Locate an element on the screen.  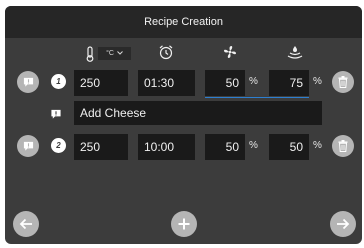
thermometer-icon is located at coordinates (90, 56).